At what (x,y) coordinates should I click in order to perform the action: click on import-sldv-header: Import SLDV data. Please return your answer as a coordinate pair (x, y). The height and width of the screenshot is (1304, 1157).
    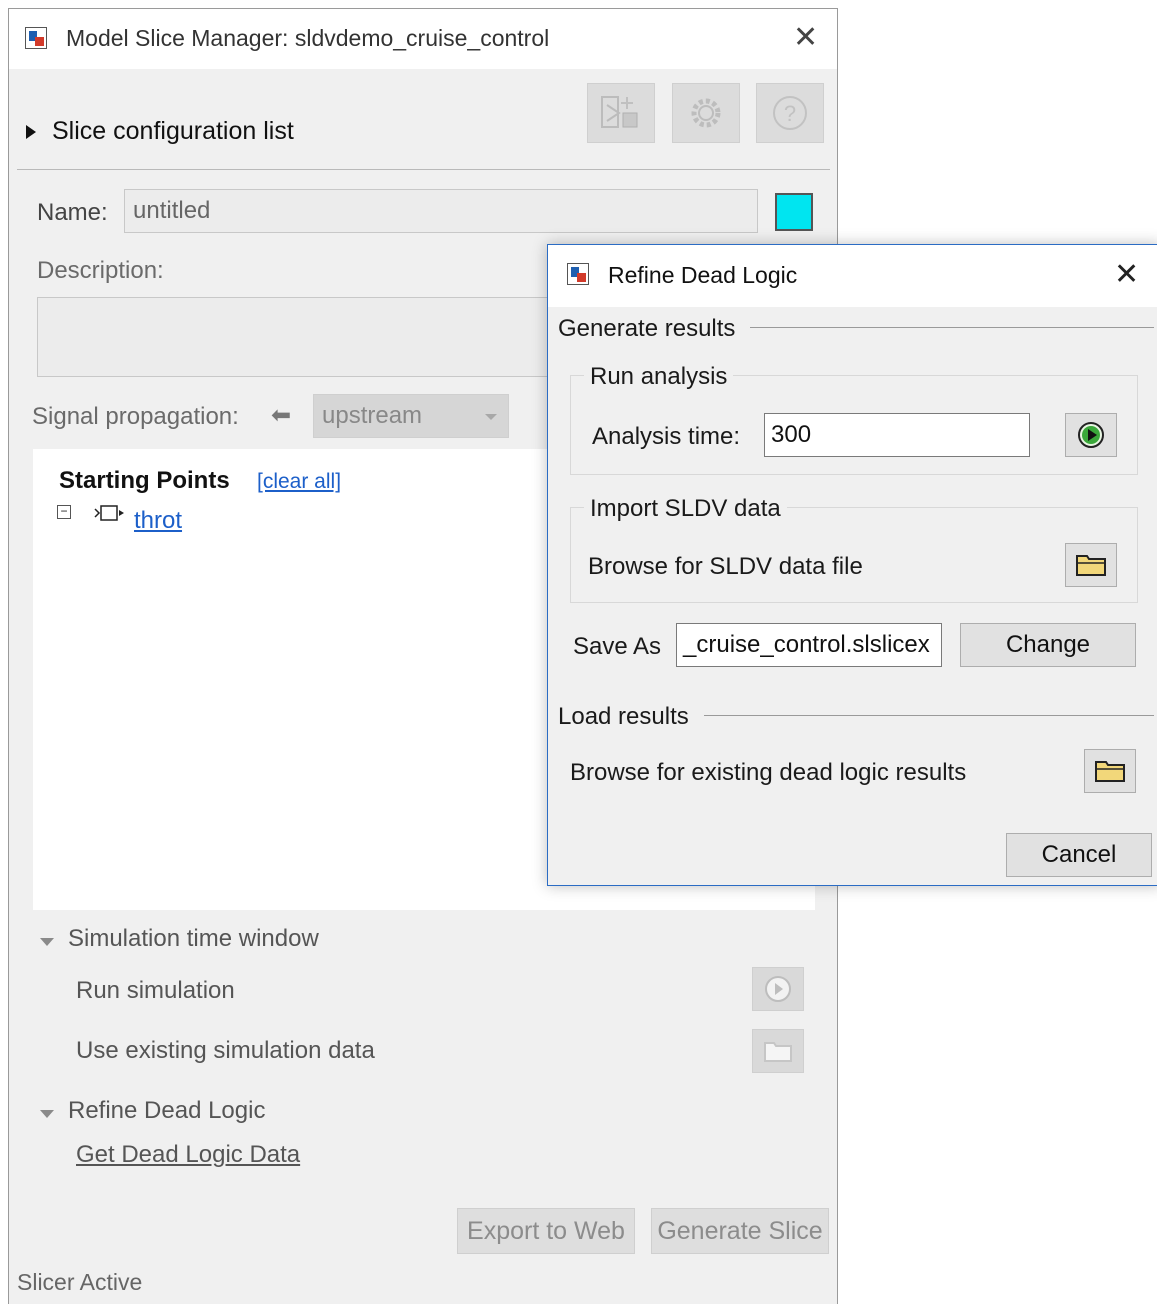
    Looking at the image, I should click on (685, 509).